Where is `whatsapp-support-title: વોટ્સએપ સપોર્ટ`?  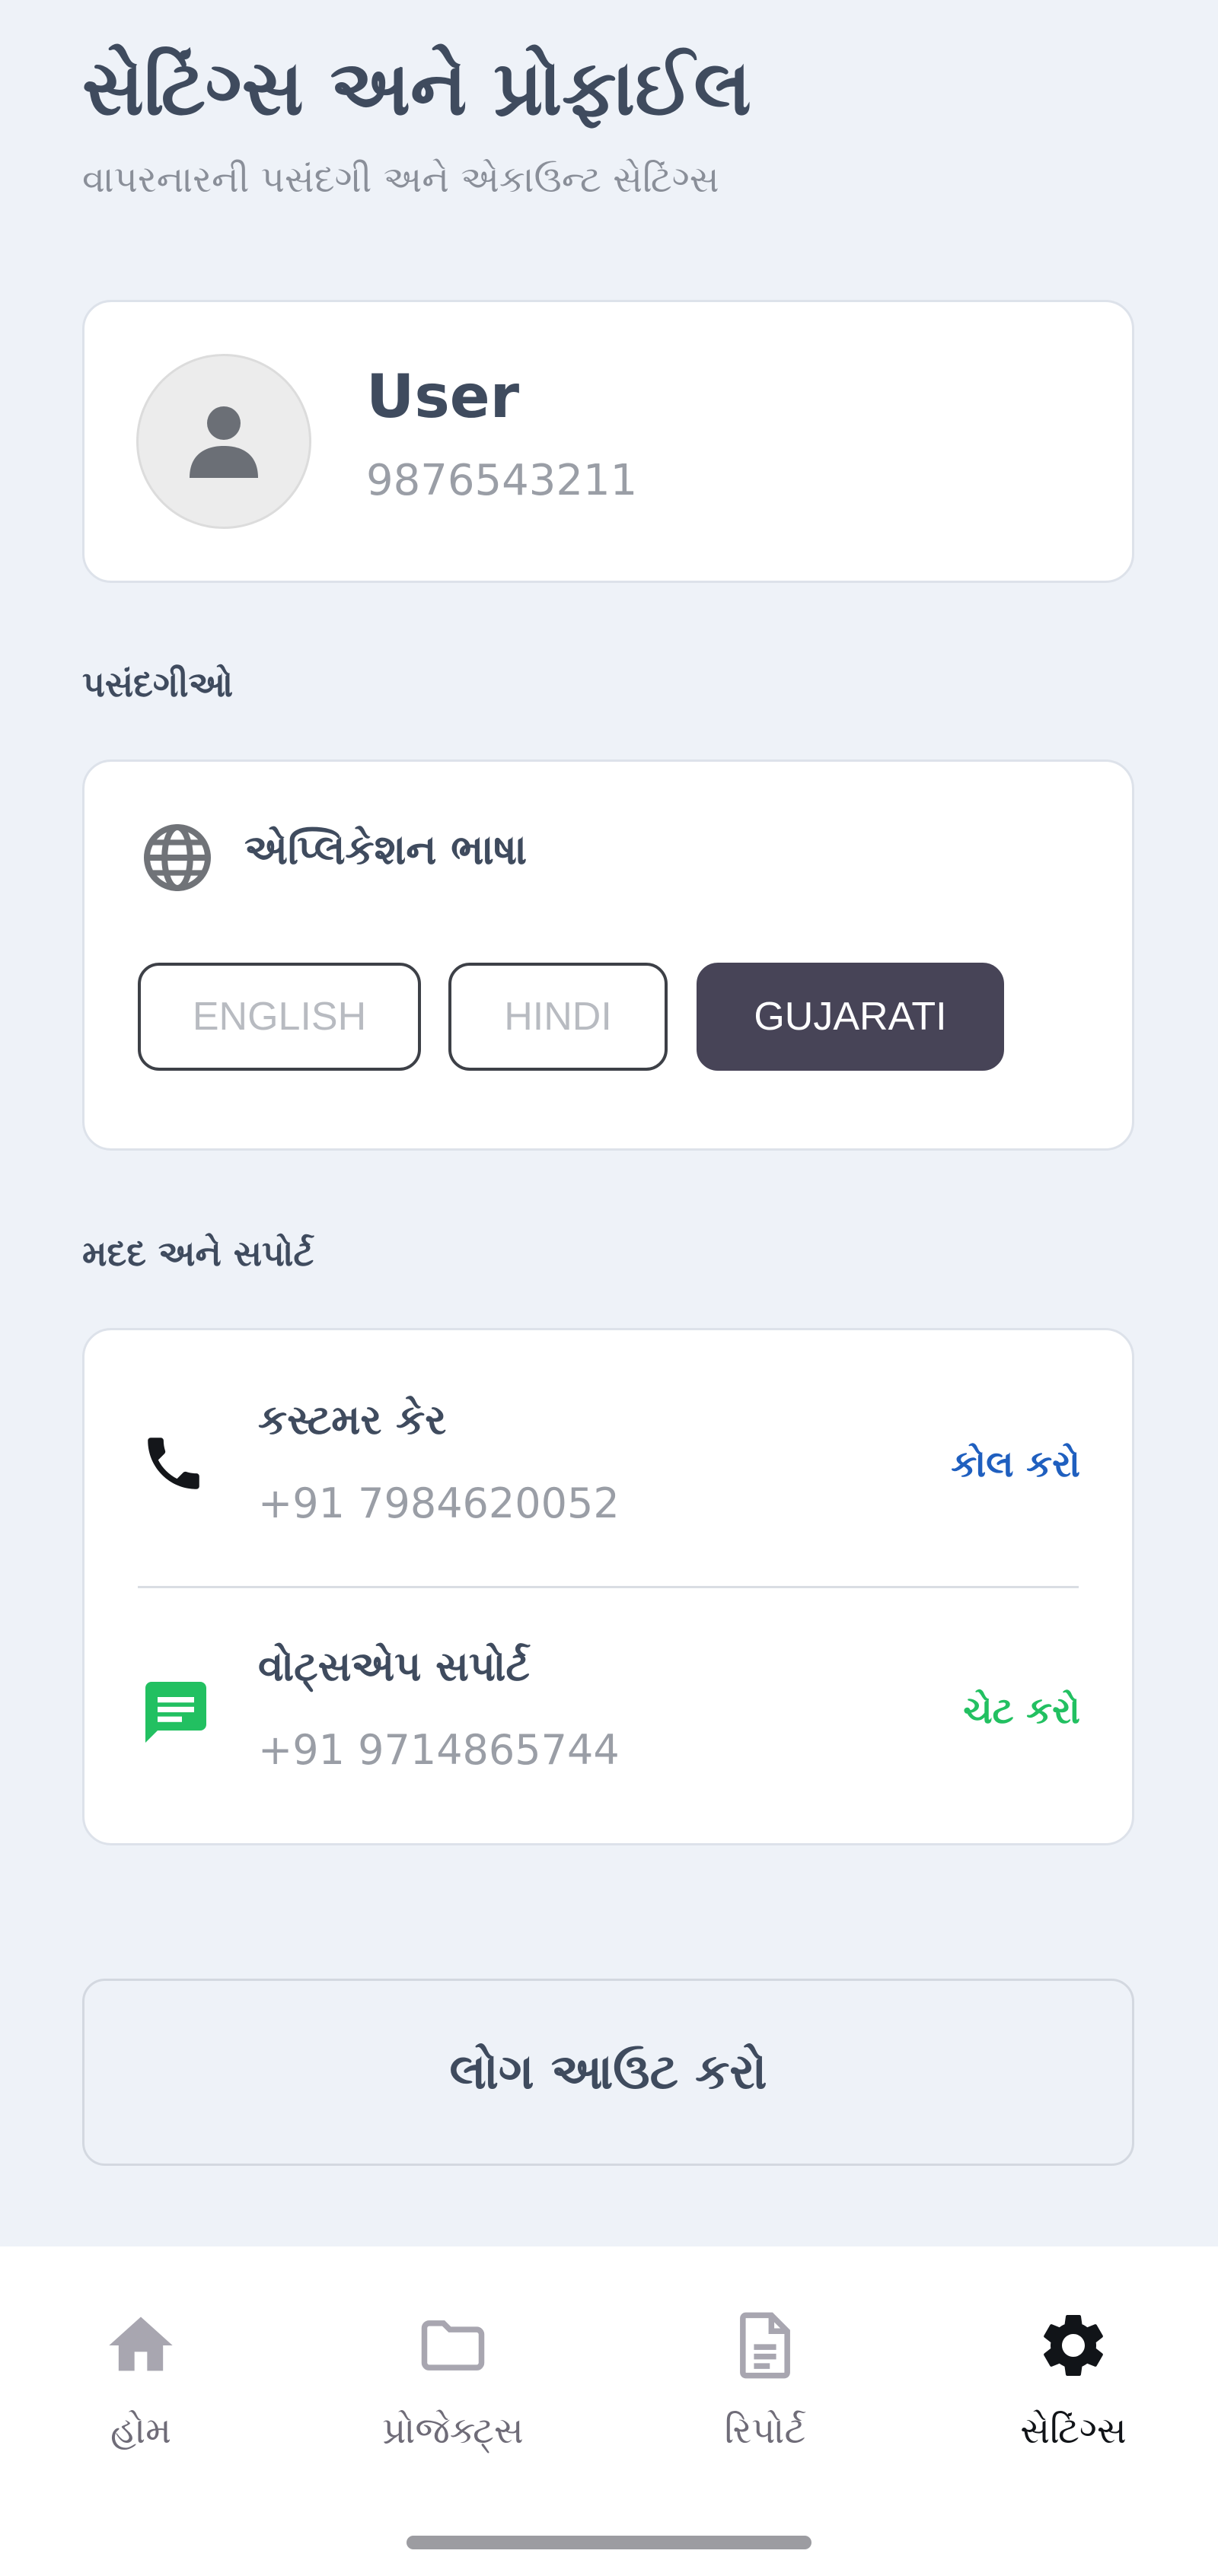 whatsapp-support-title: વોટ્સએપ સપોર્ટ is located at coordinates (394, 1666).